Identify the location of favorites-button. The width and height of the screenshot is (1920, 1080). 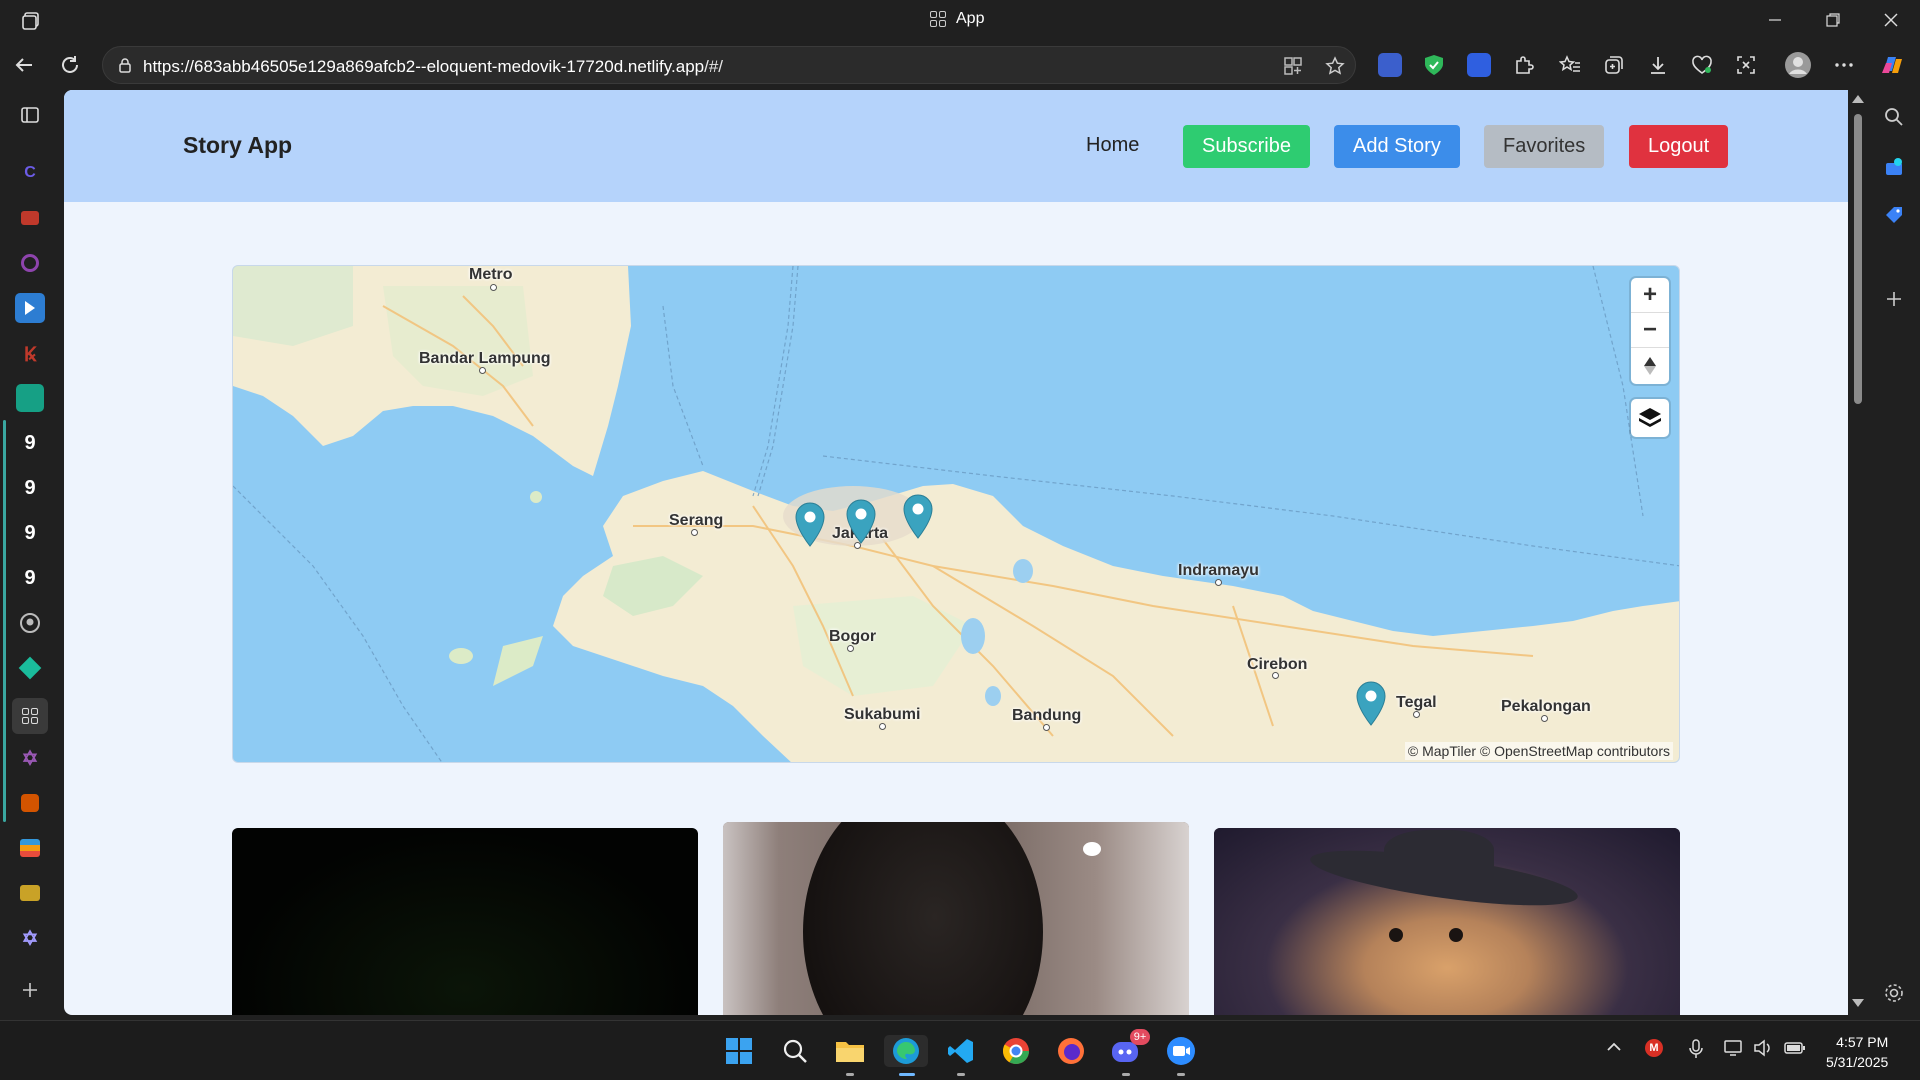
(1570, 65).